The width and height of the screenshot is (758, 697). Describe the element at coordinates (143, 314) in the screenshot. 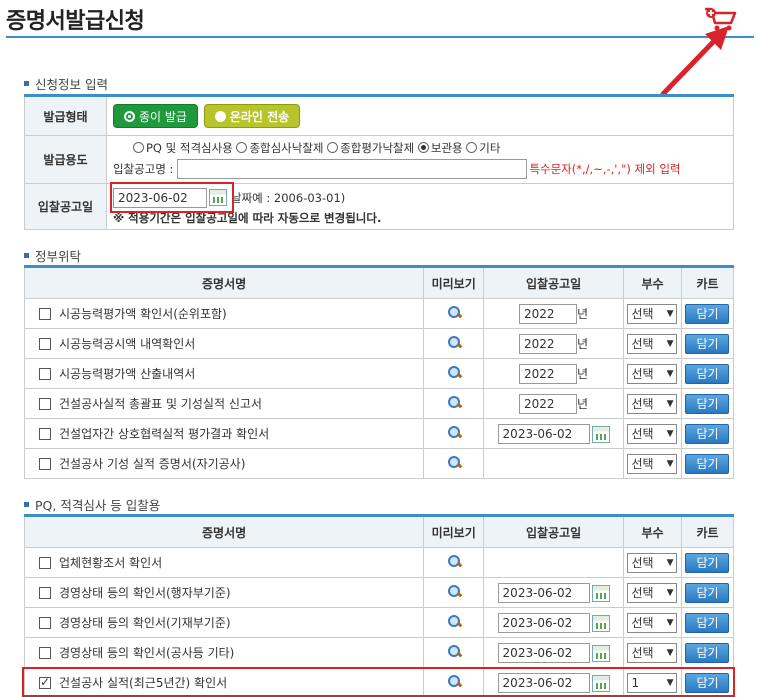

I see `cert-name: 시공능력평가액 확인서(순위포함)` at that location.